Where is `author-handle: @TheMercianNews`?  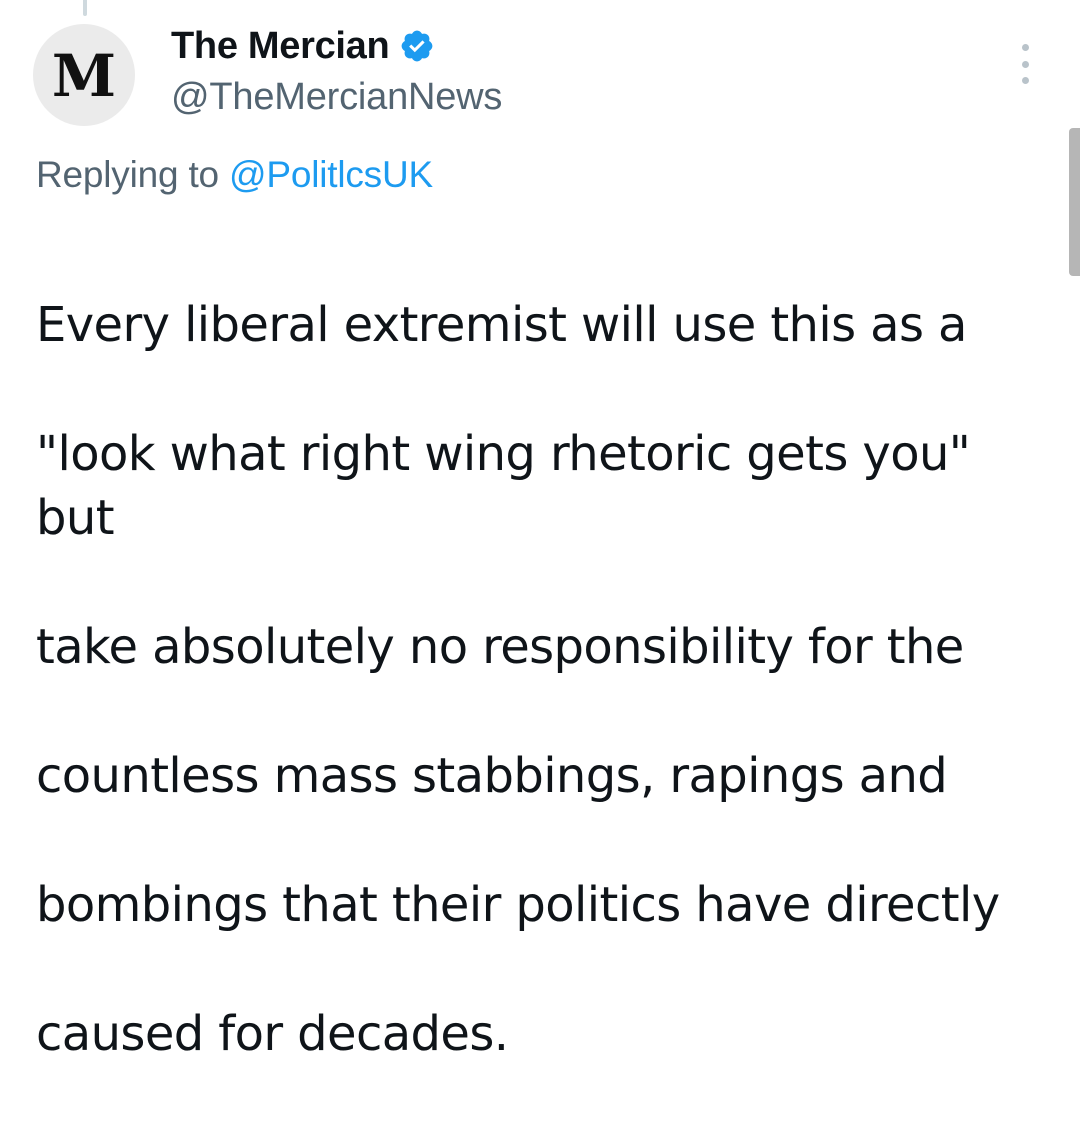
author-handle: @TheMercianNews is located at coordinates (336, 97).